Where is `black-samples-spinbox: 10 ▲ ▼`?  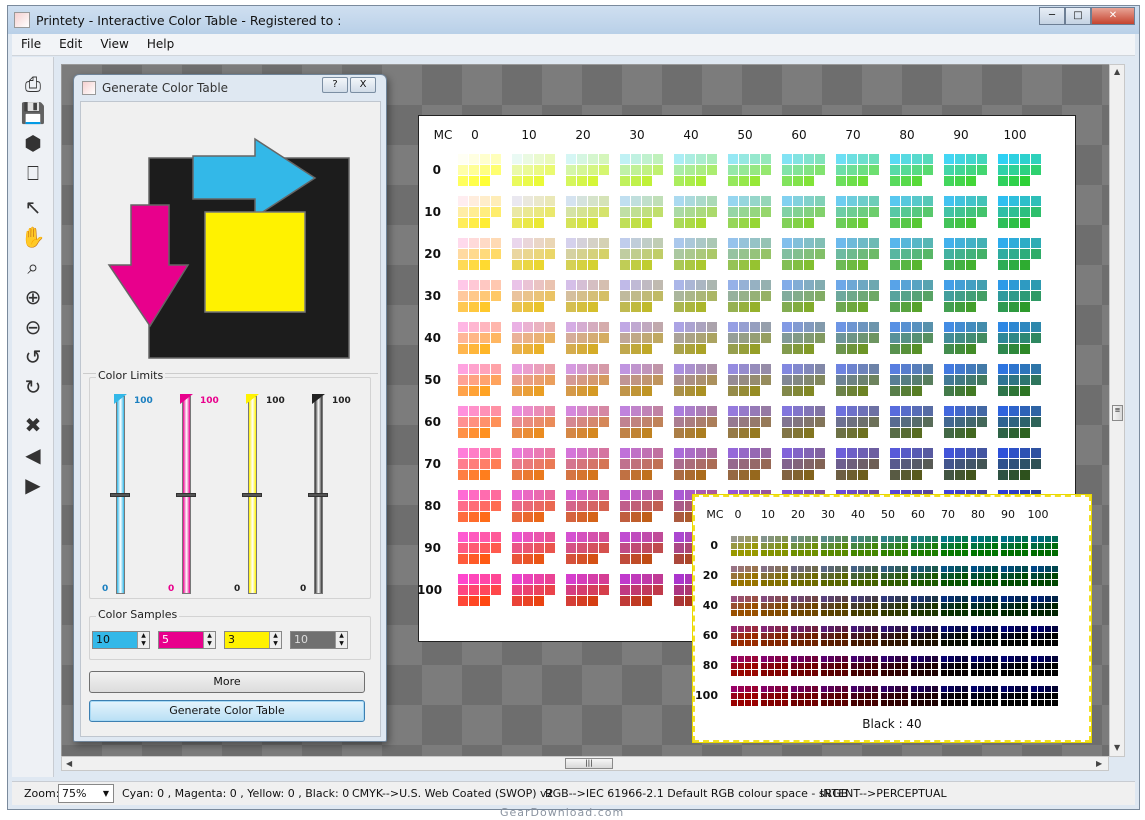 black-samples-spinbox: 10 ▲ ▼ is located at coordinates (319, 640).